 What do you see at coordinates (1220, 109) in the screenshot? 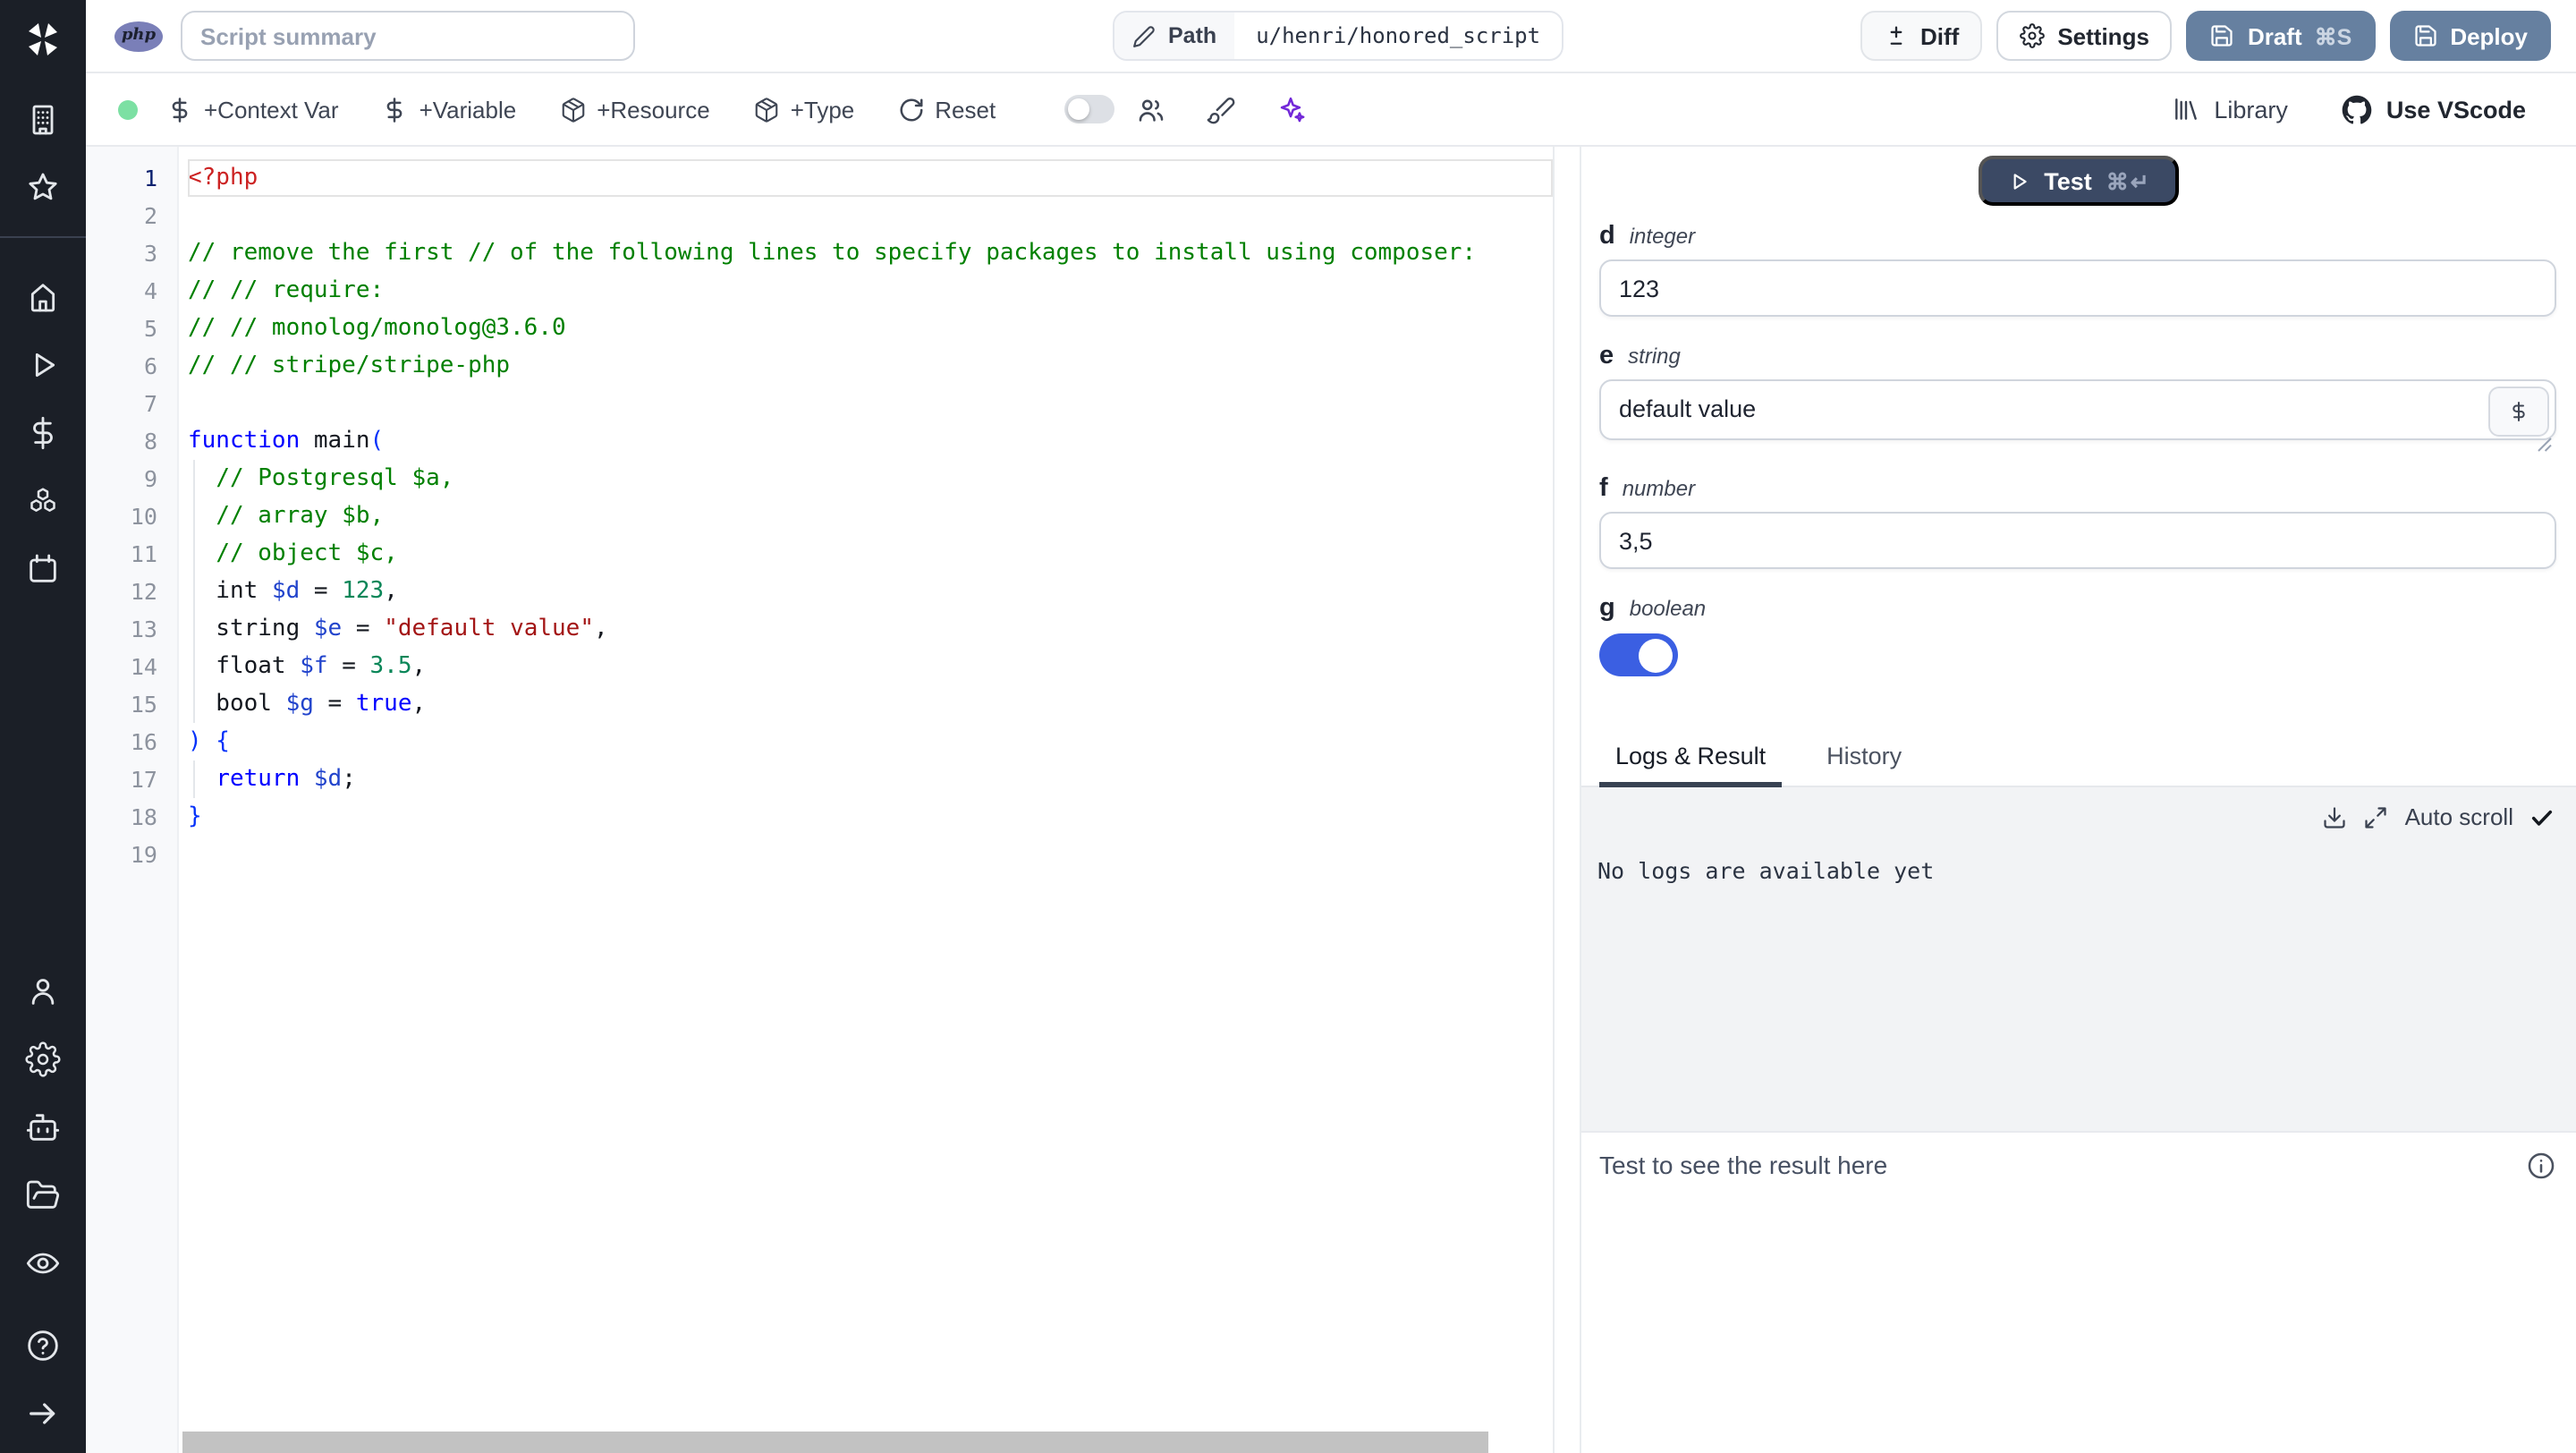
I see `format-brush-icon` at bounding box center [1220, 109].